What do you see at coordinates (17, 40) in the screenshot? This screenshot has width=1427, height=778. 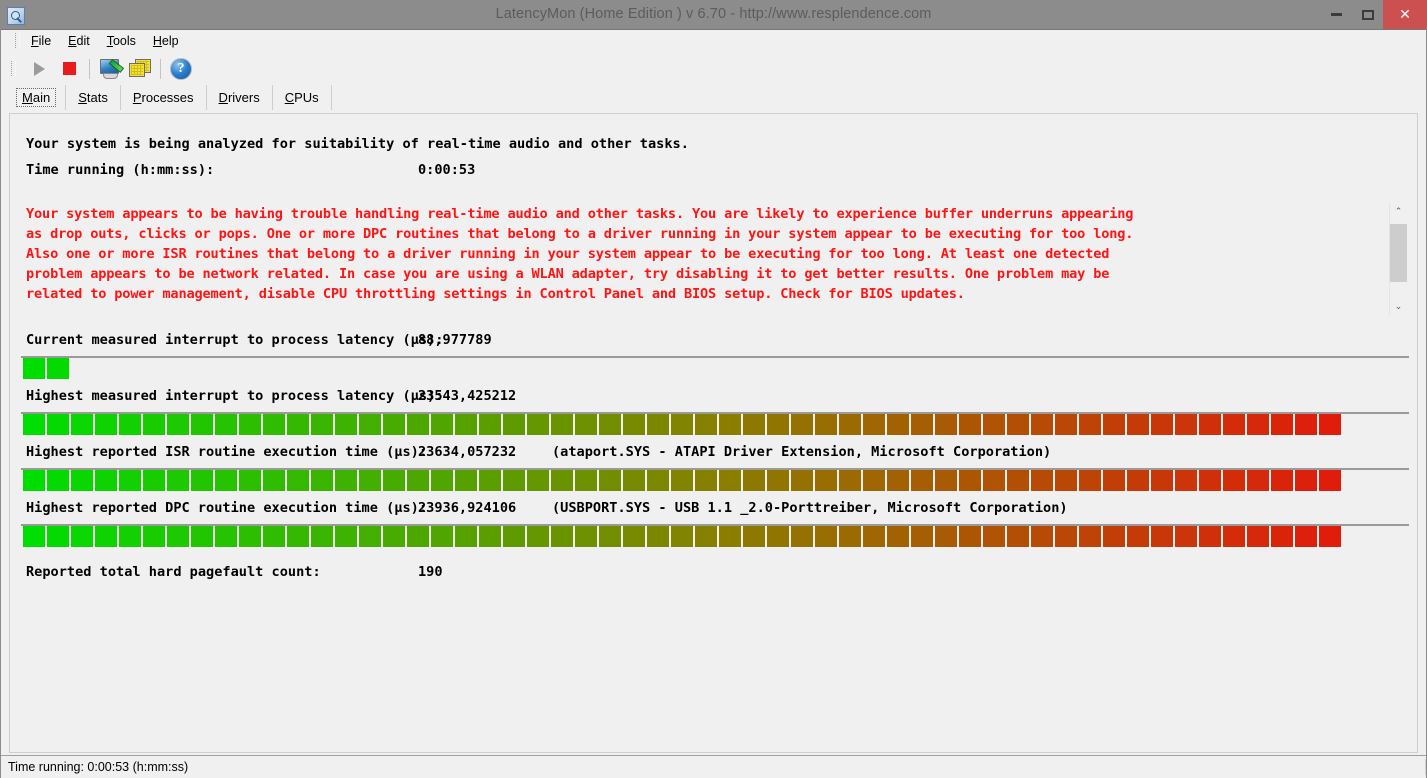 I see `menu-grip` at bounding box center [17, 40].